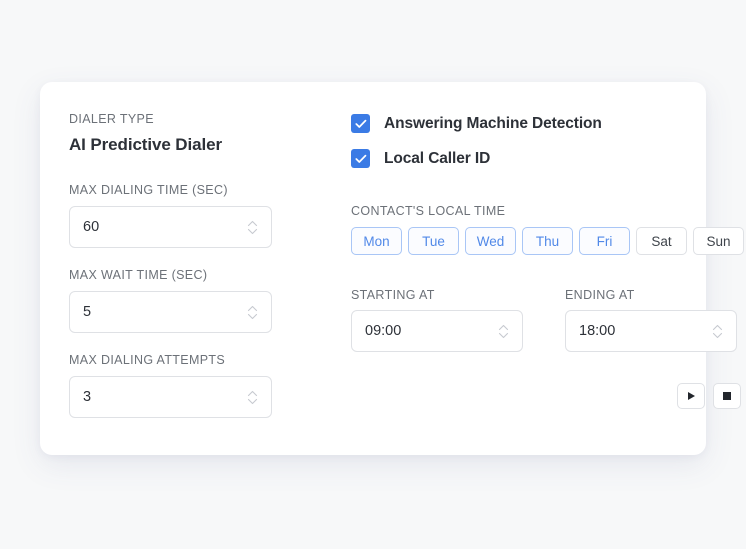  I want to click on checkbox-label-local-caller-id: Local Caller ID, so click(437, 158).